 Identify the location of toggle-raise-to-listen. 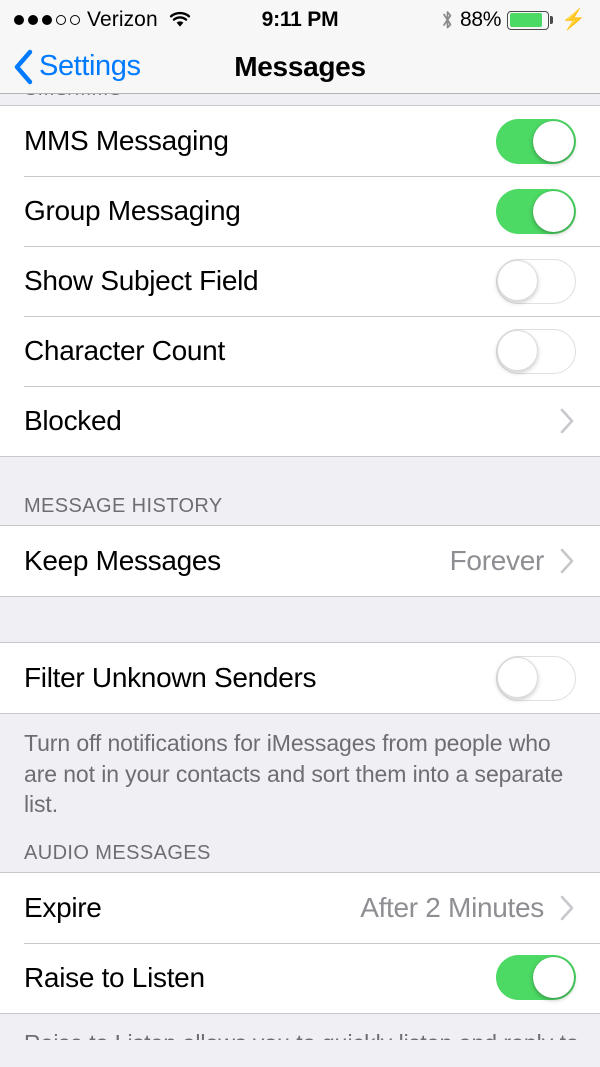
(536, 978).